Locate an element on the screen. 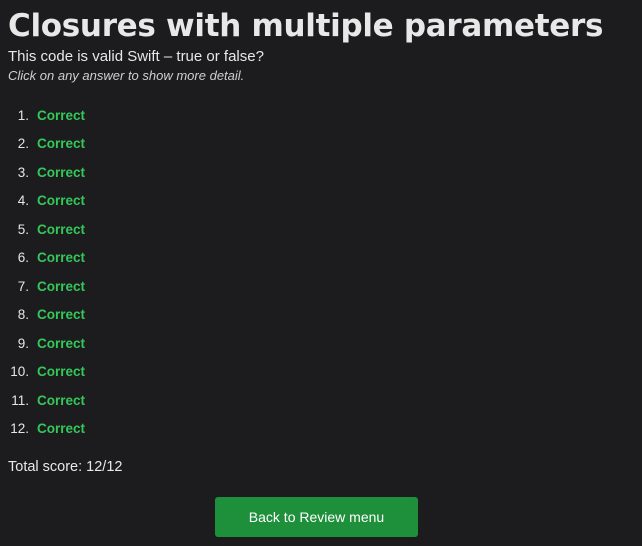 This screenshot has width=642, height=546. result-row: 5. Correct is located at coordinates (321, 229).